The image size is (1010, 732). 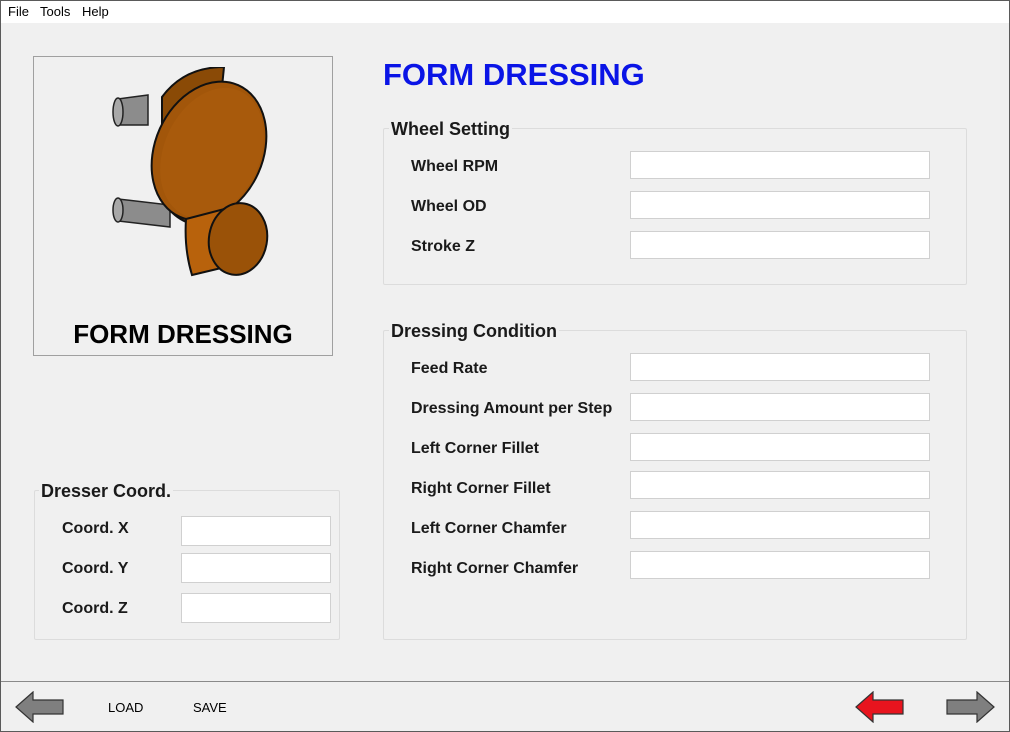 What do you see at coordinates (475, 448) in the screenshot?
I see `left-corner-fillet-label: Left Corner Fillet` at bounding box center [475, 448].